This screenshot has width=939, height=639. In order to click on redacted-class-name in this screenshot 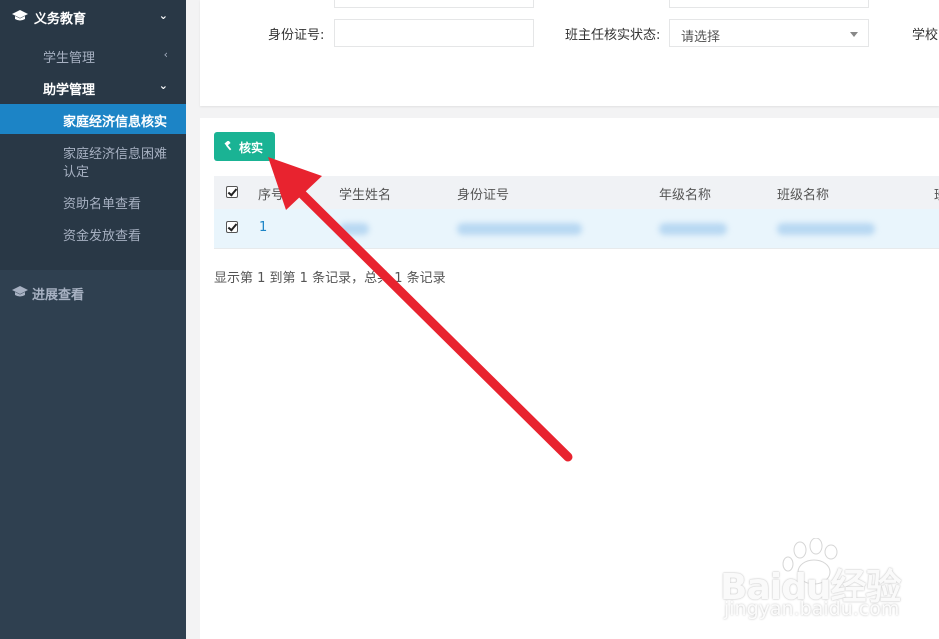, I will do `click(826, 229)`.